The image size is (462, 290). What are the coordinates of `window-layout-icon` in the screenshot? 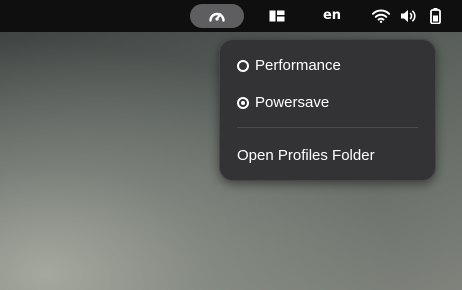 It's located at (277, 16).